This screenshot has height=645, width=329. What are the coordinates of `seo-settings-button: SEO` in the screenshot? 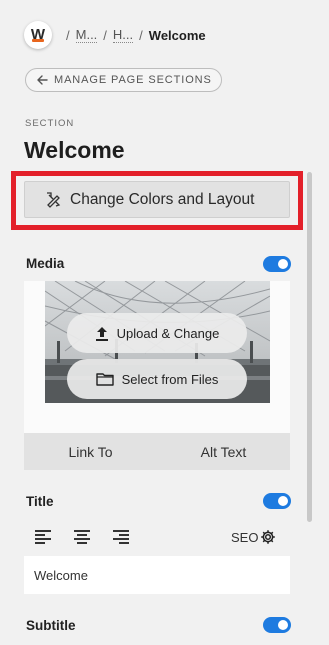 It's located at (253, 537).